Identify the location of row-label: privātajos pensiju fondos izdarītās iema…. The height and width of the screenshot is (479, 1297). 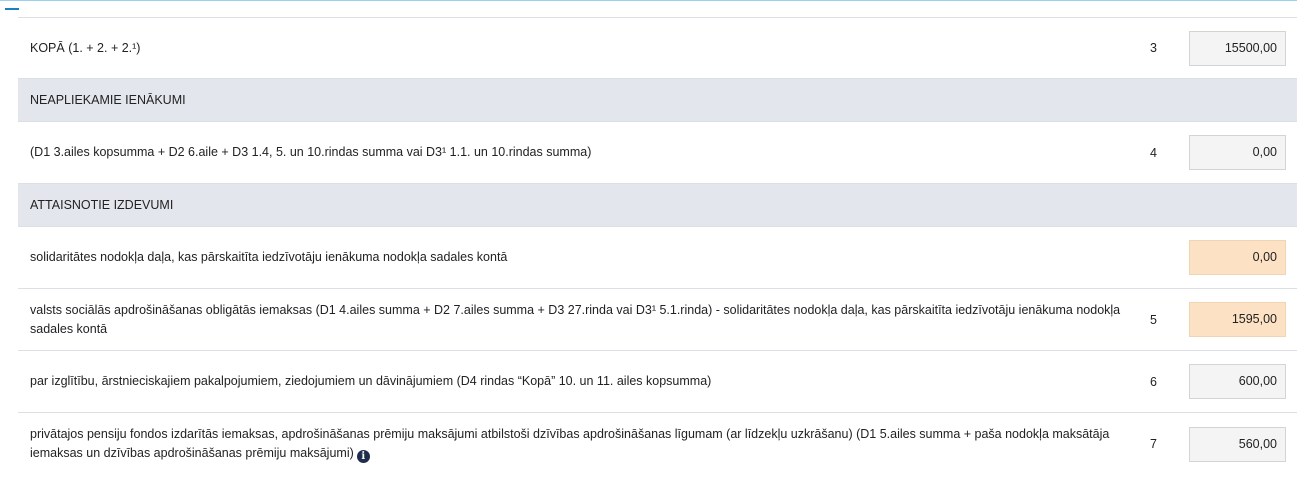
(583, 444).